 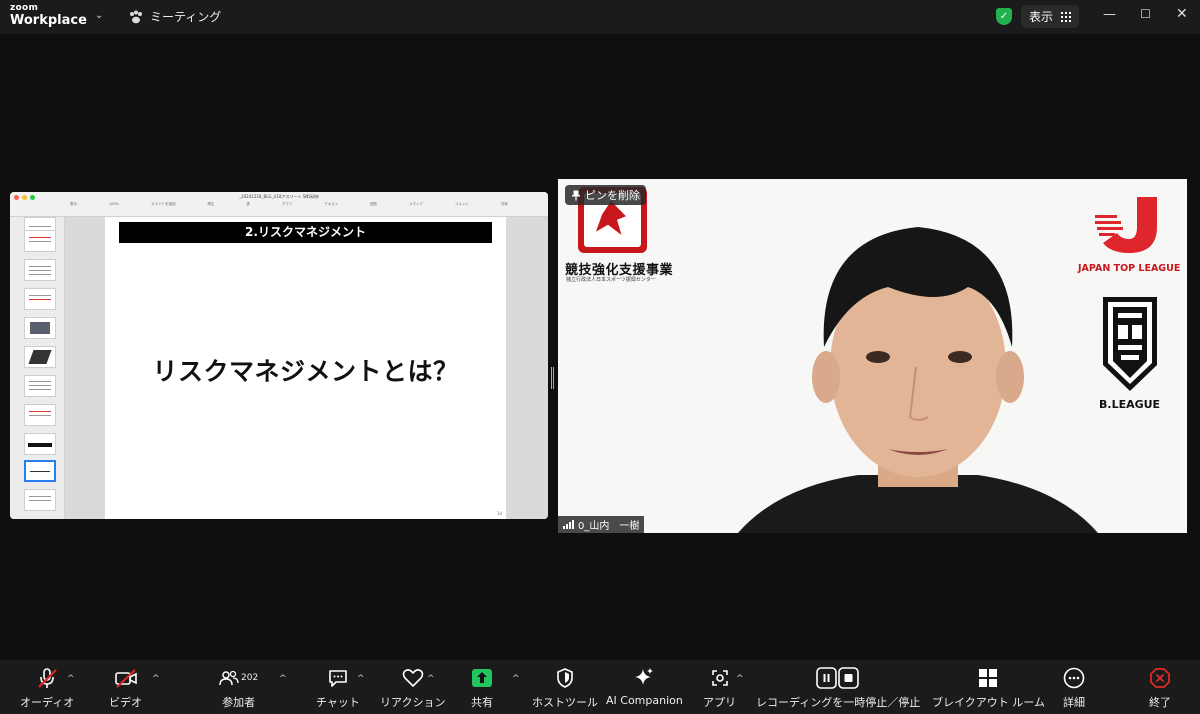 What do you see at coordinates (238, 678) in the screenshot?
I see `participants-icon: 202` at bounding box center [238, 678].